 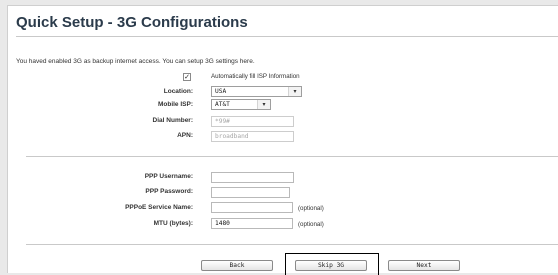 I want to click on ppp-password-label: PPP Password:, so click(x=169, y=191).